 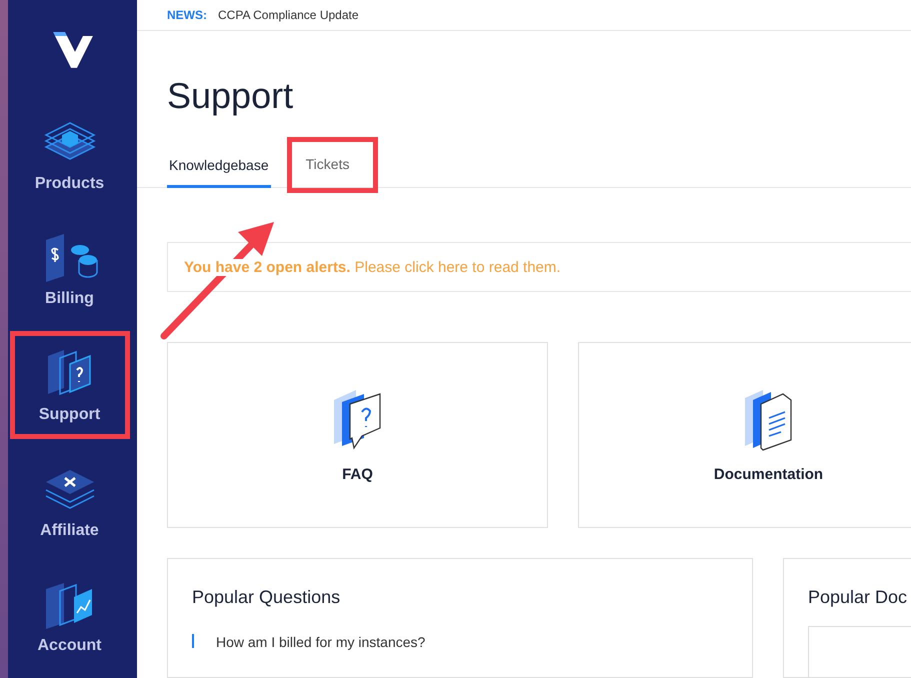 I want to click on news-label: NEWS:, so click(x=187, y=15).